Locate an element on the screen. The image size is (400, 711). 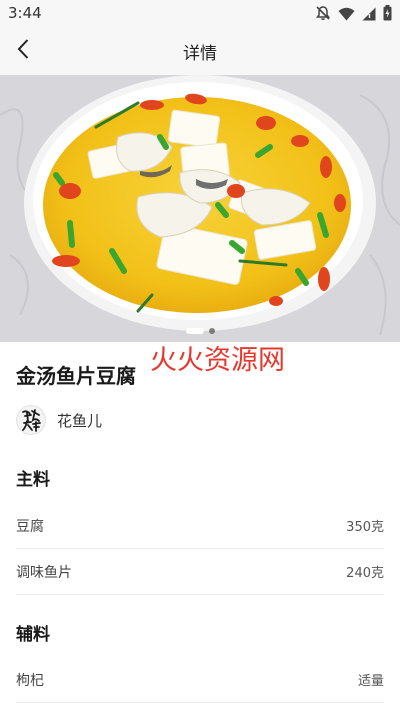
main-ingredients-title: 主料 is located at coordinates (33, 480).